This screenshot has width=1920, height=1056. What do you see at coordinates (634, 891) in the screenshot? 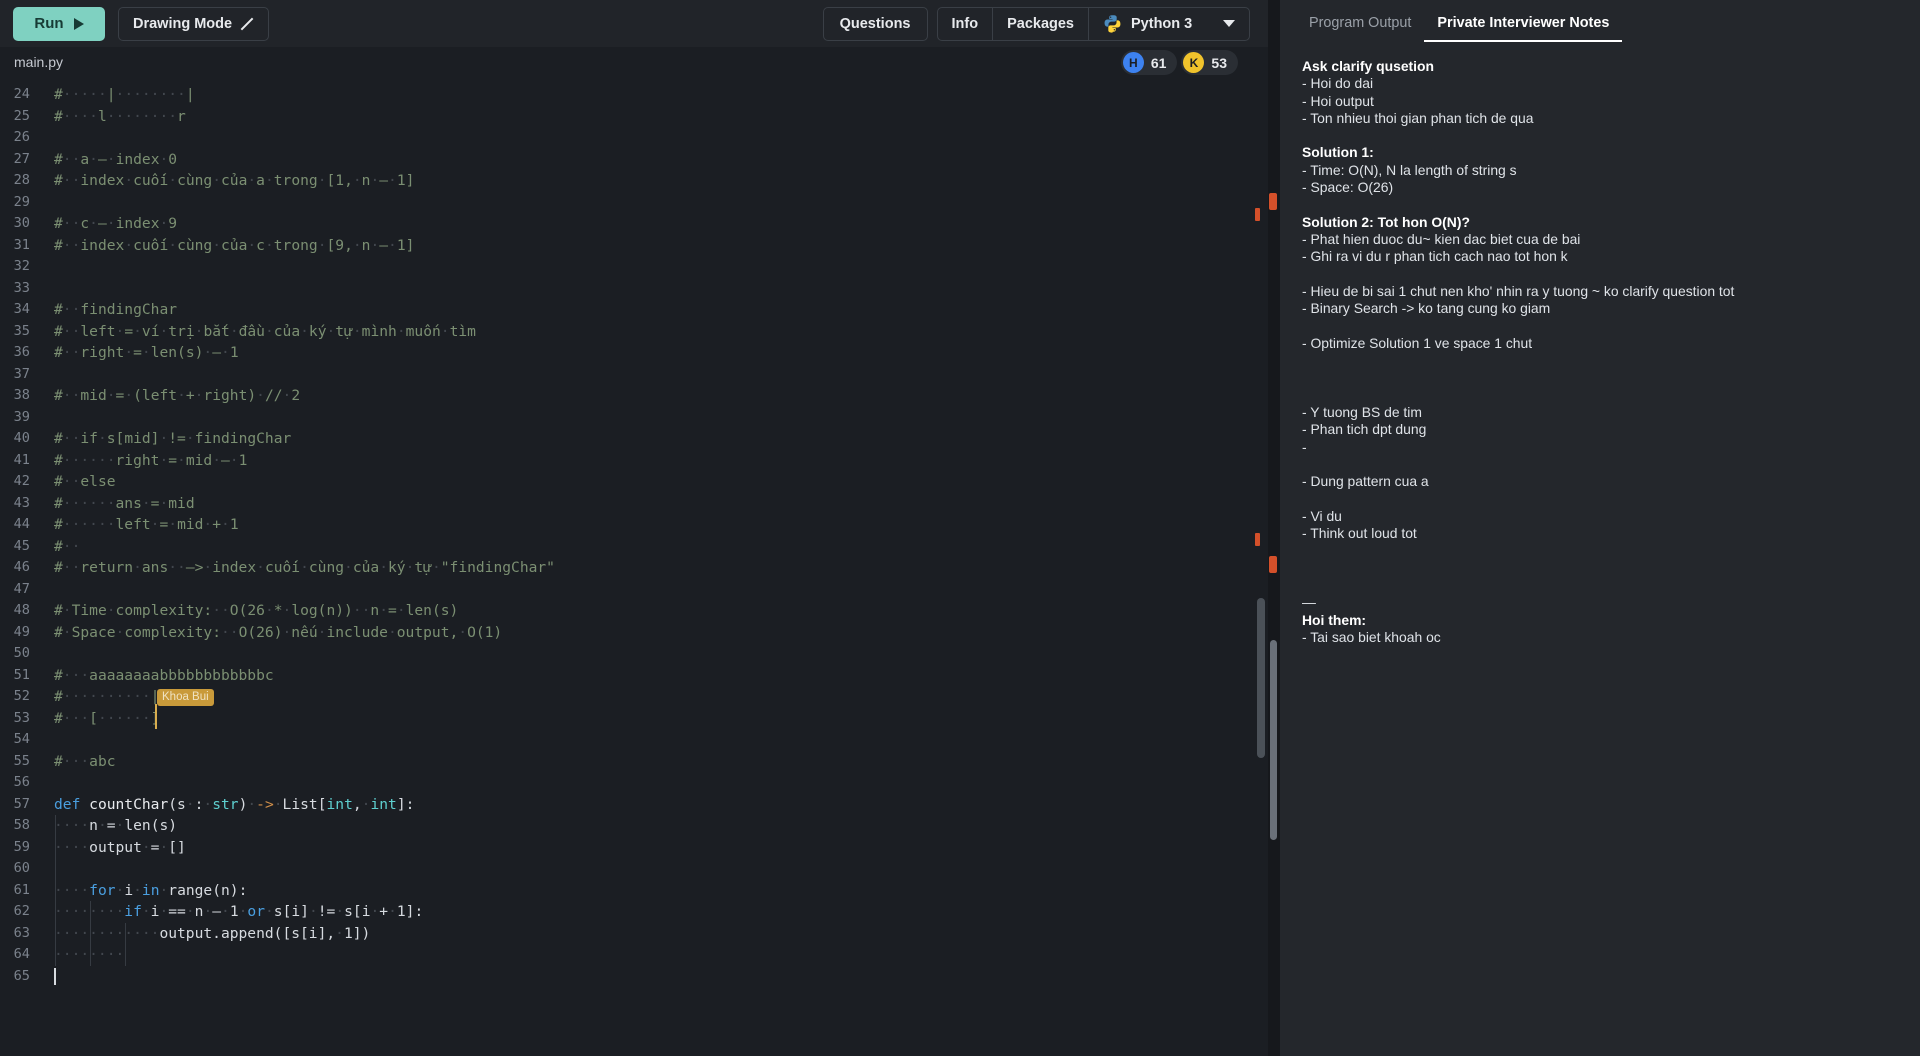
I see `code-line: 61 ····for·i·in·range(n):` at bounding box center [634, 891].